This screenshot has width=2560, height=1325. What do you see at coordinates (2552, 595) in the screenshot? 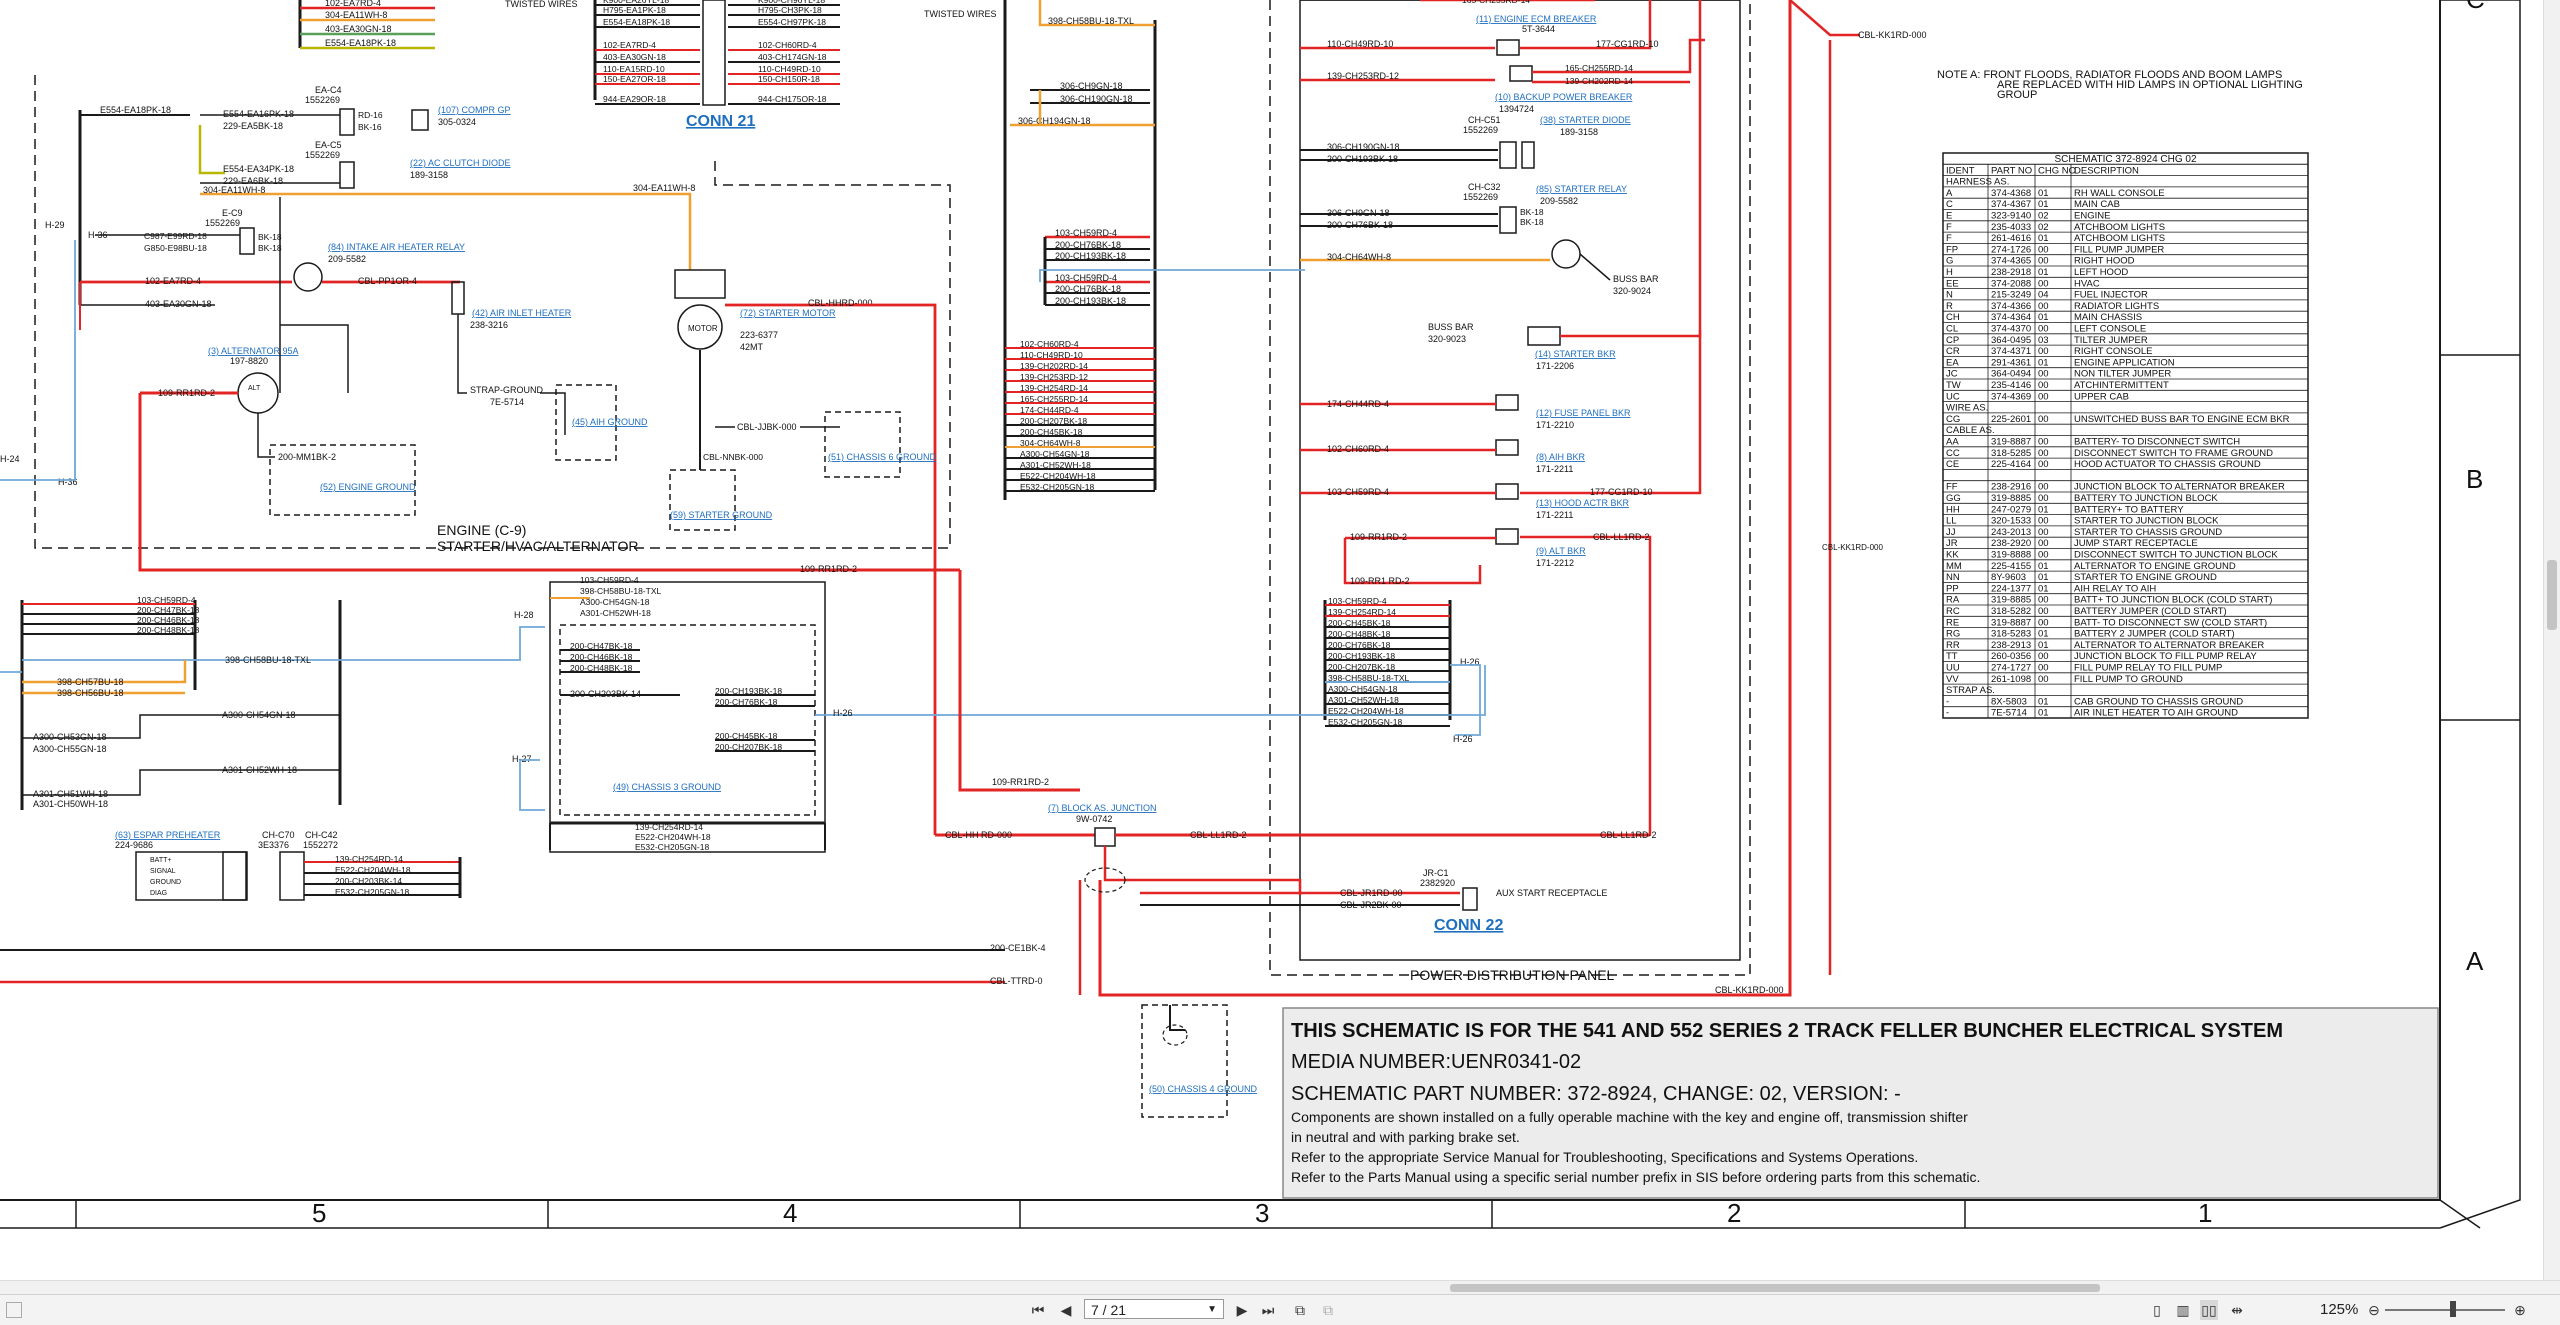
I see `vertical-scroll-thumb` at bounding box center [2552, 595].